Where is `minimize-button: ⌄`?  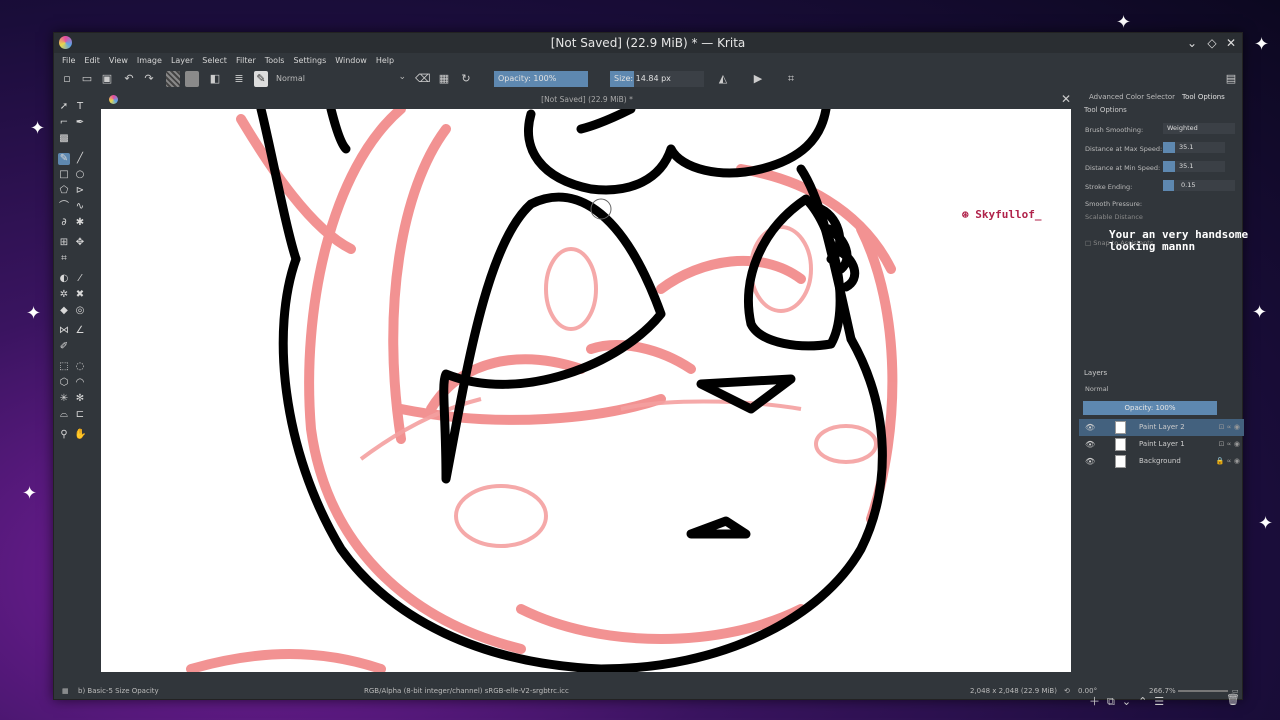 minimize-button: ⌄ is located at coordinates (1192, 43).